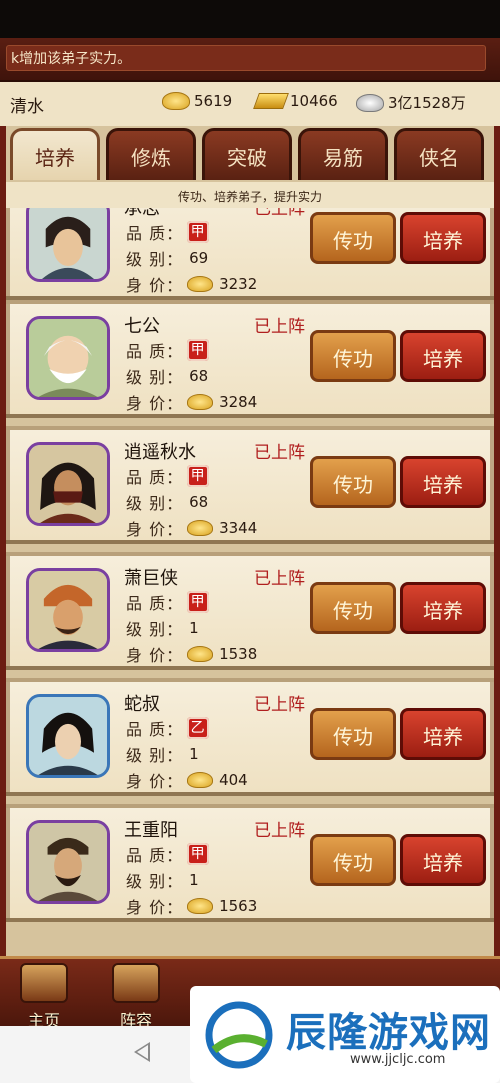  I want to click on nav-home: 主页, so click(44, 996).